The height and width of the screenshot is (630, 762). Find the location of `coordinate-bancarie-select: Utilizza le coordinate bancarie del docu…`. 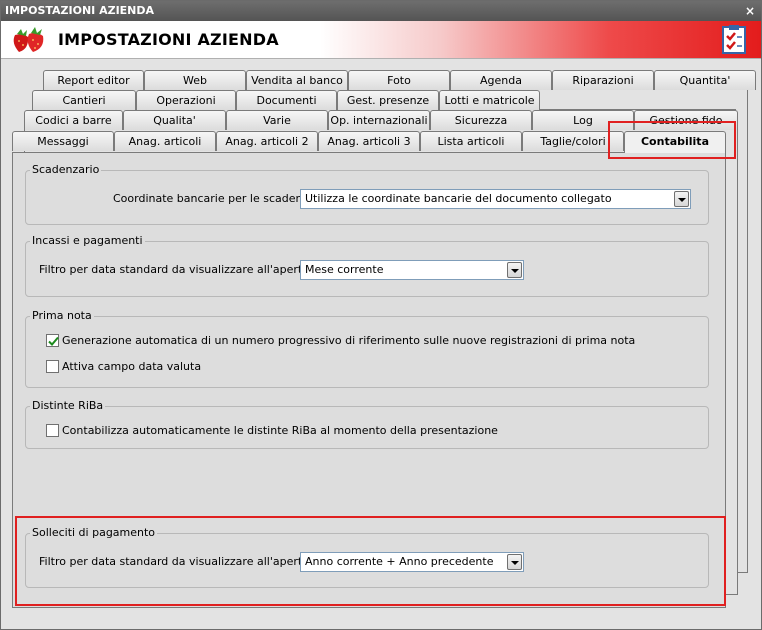

coordinate-bancarie-select: Utilizza le coordinate bancarie del docu… is located at coordinates (495, 199).